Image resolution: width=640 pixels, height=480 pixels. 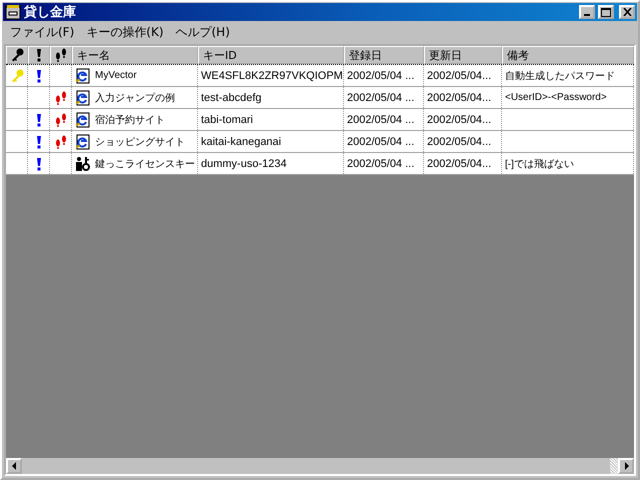 What do you see at coordinates (560, 76) in the screenshot?
I see `note-text: 自動生成したパスワード` at bounding box center [560, 76].